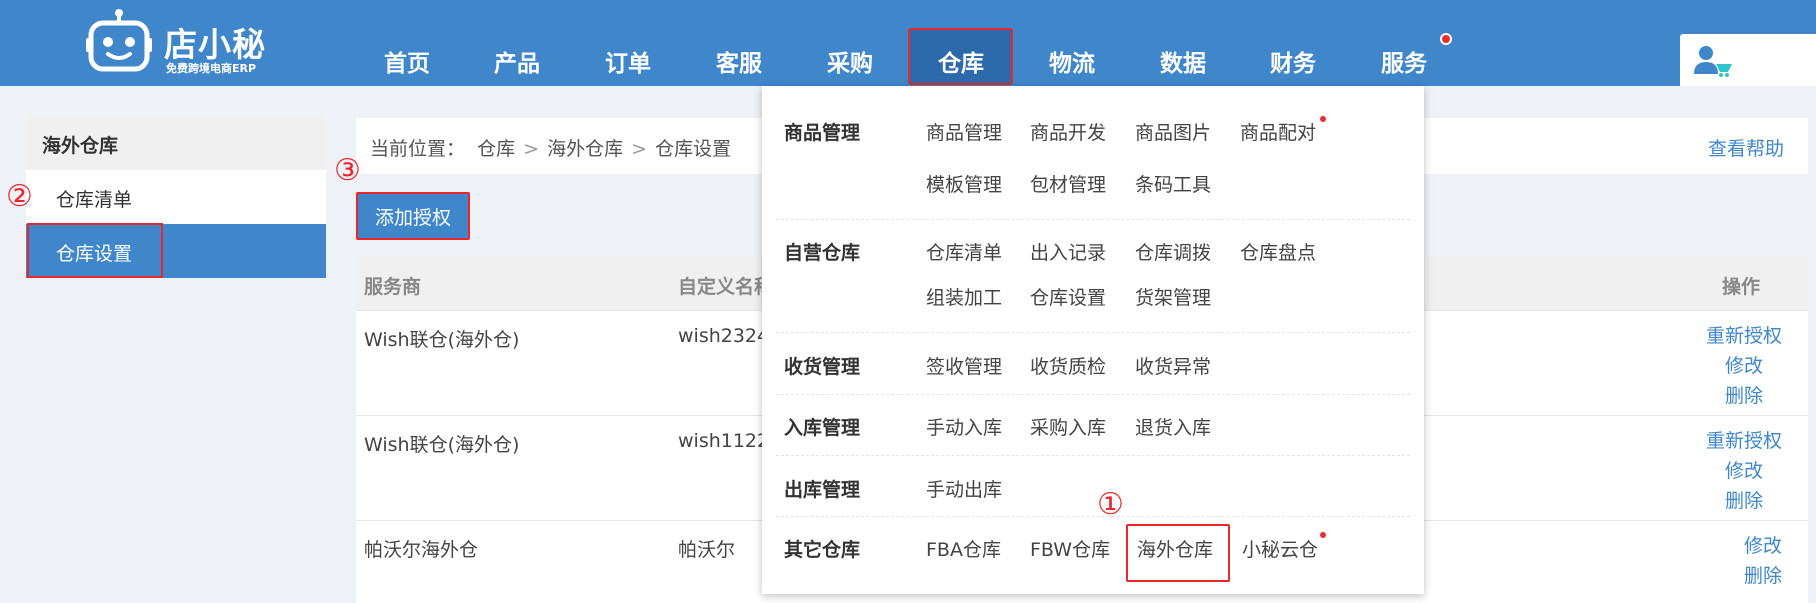  I want to click on help-link: 查看帮助, so click(1746, 147).